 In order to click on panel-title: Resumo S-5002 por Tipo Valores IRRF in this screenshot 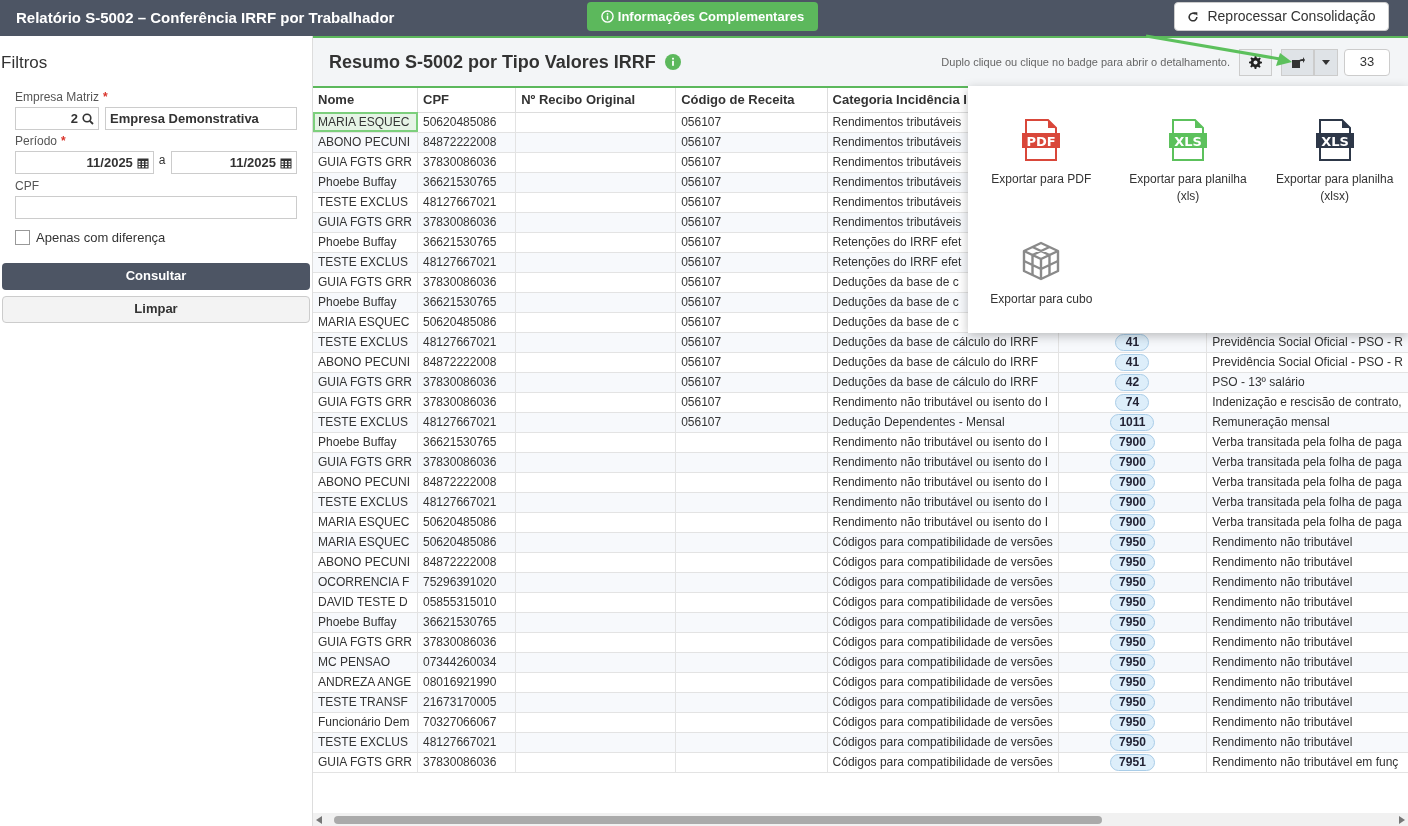, I will do `click(492, 62)`.